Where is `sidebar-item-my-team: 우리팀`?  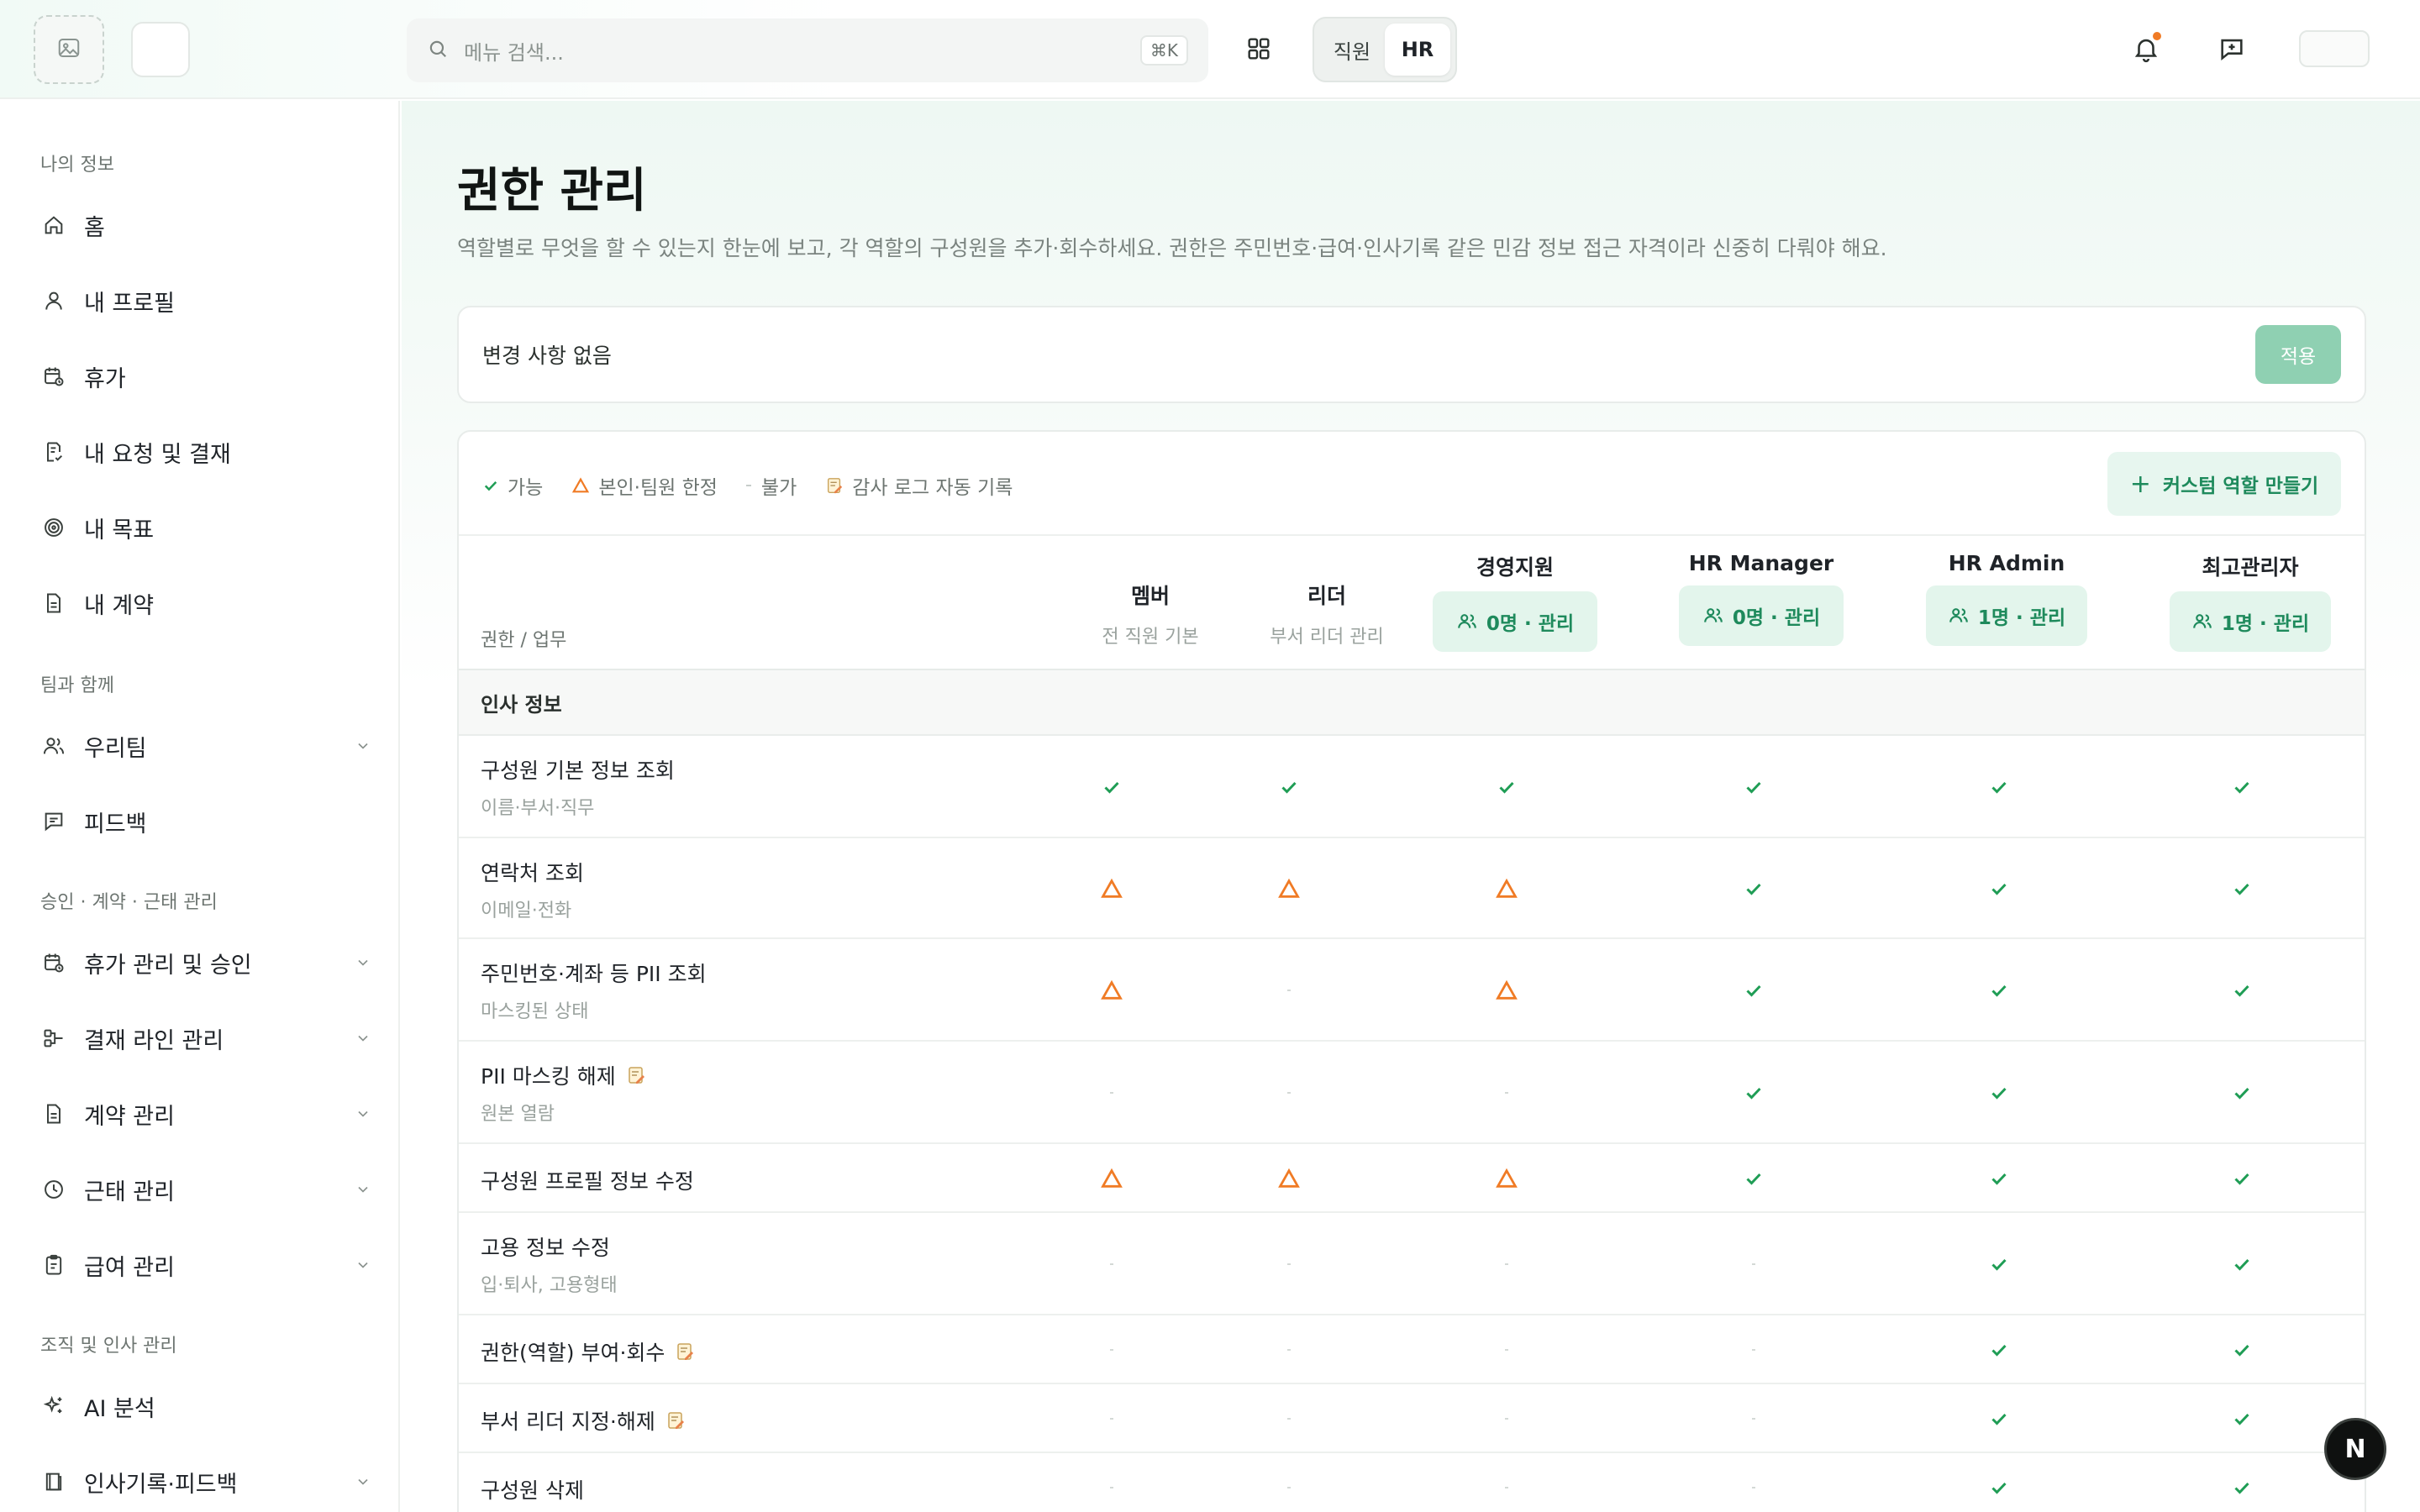 sidebar-item-my-team: 우리팀 is located at coordinates (206, 746).